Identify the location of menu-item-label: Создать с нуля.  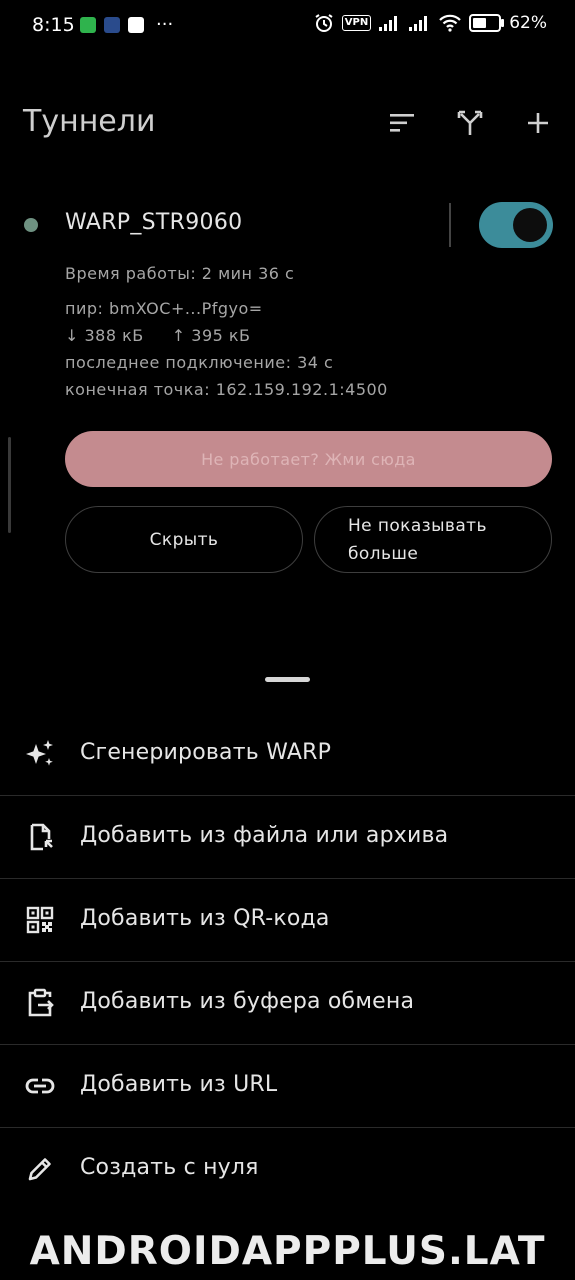
(169, 1167).